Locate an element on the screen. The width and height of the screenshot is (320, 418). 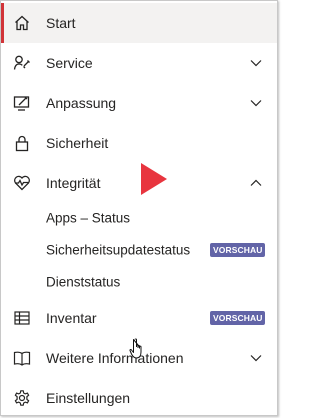
sub-item-sicherheitsupdatestatus: Sicherheitsupdatestatus VORSCHAU is located at coordinates (139, 250).